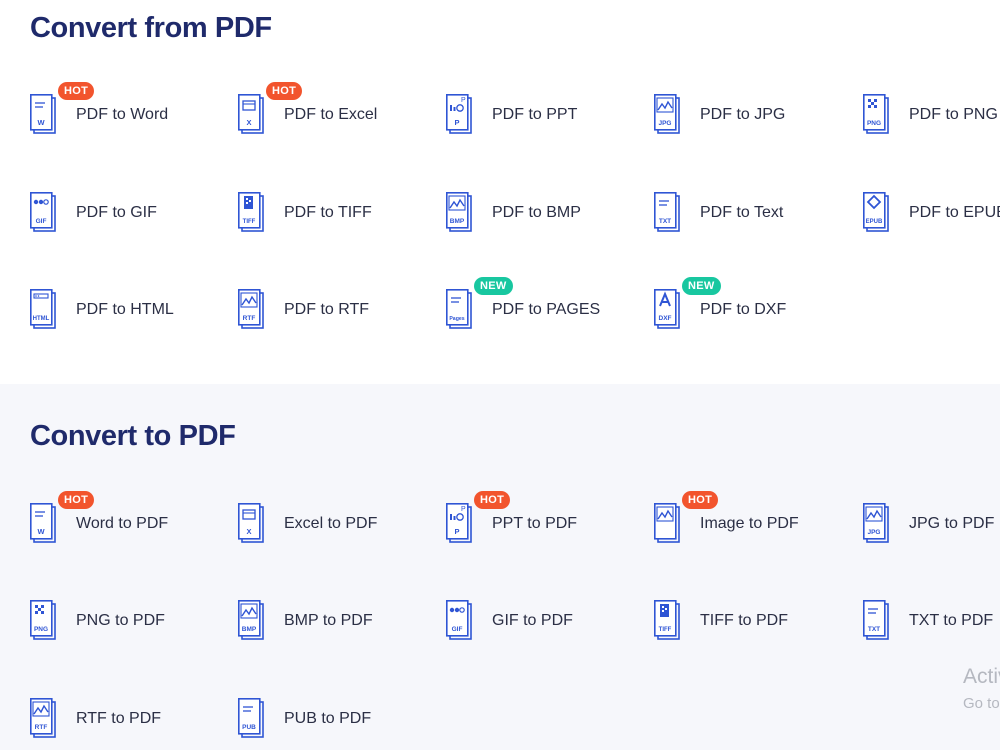 The image size is (1000, 750). I want to click on excel-file-icon: X, so click(251, 523).